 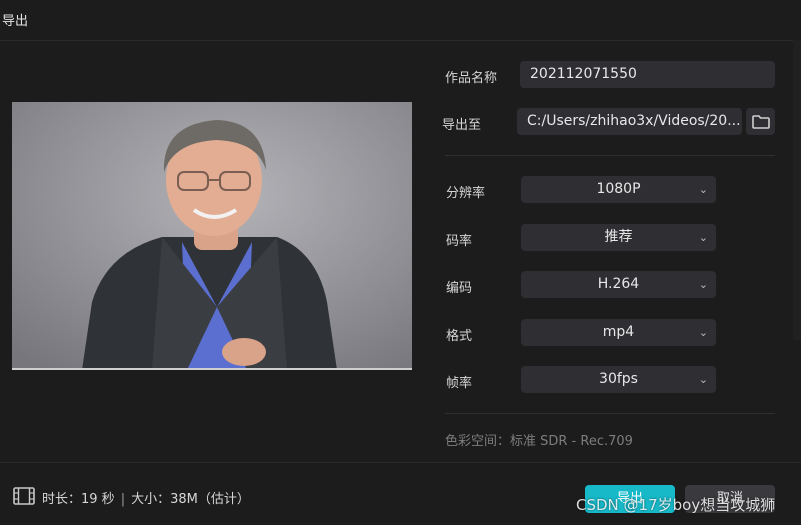 I want to click on color-space-info: 色彩空间：标准 SDR - Rec.709, so click(x=539, y=441).